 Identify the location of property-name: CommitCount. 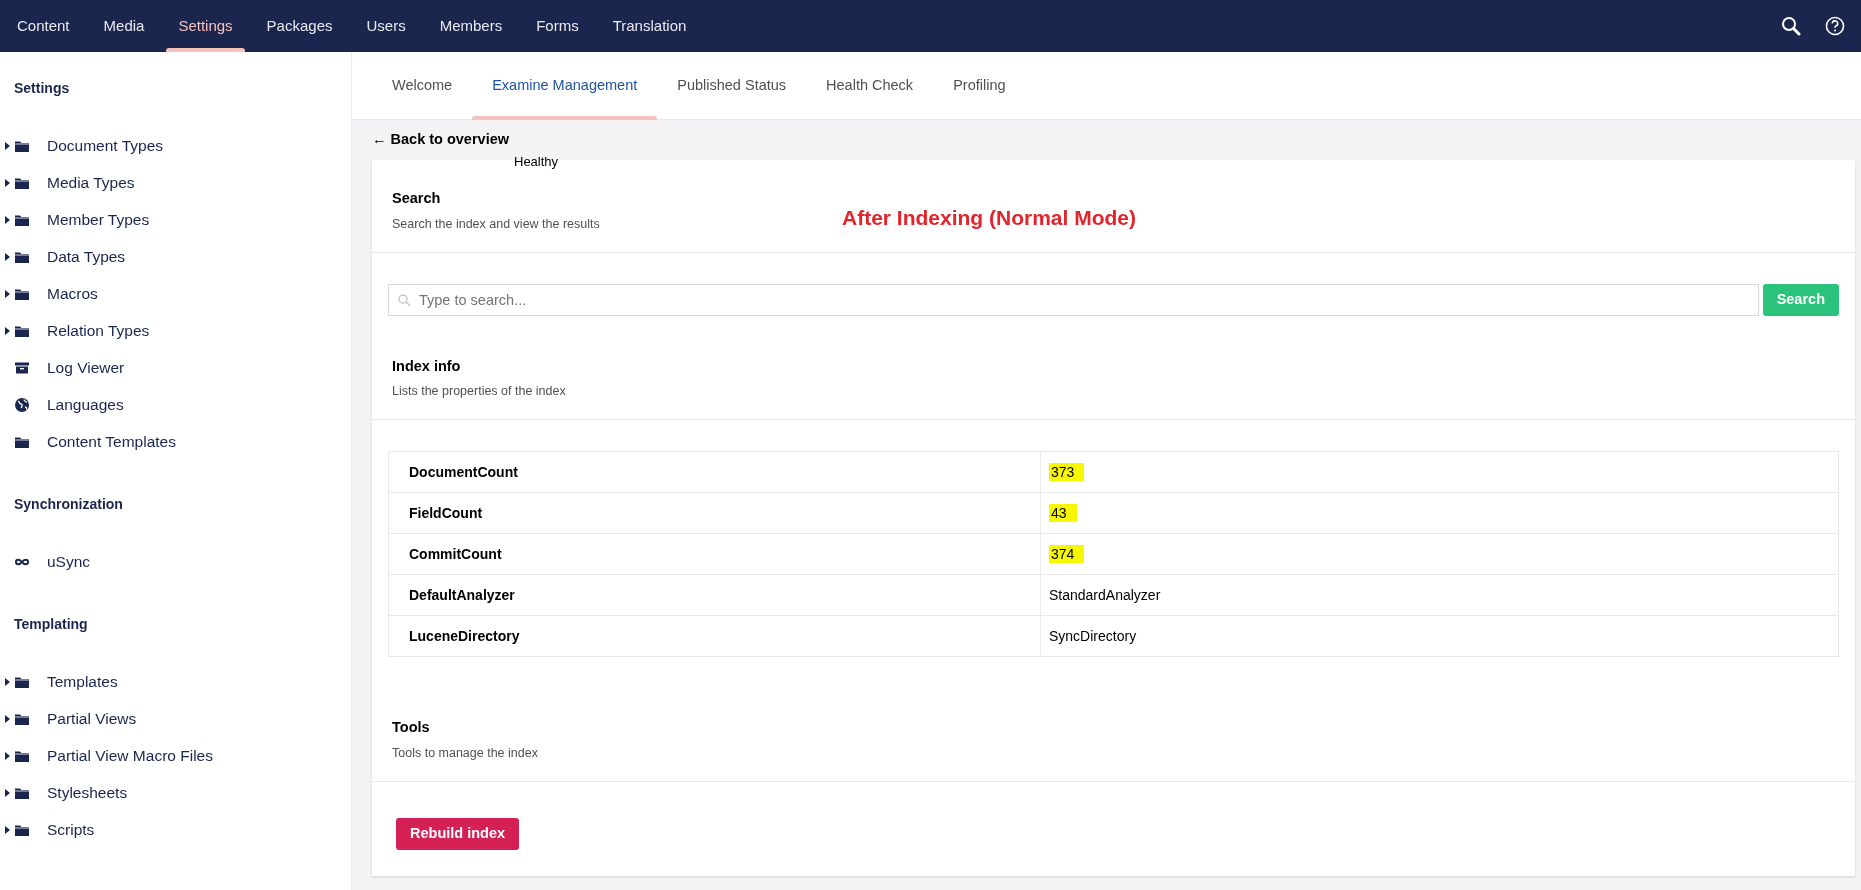
(714, 554).